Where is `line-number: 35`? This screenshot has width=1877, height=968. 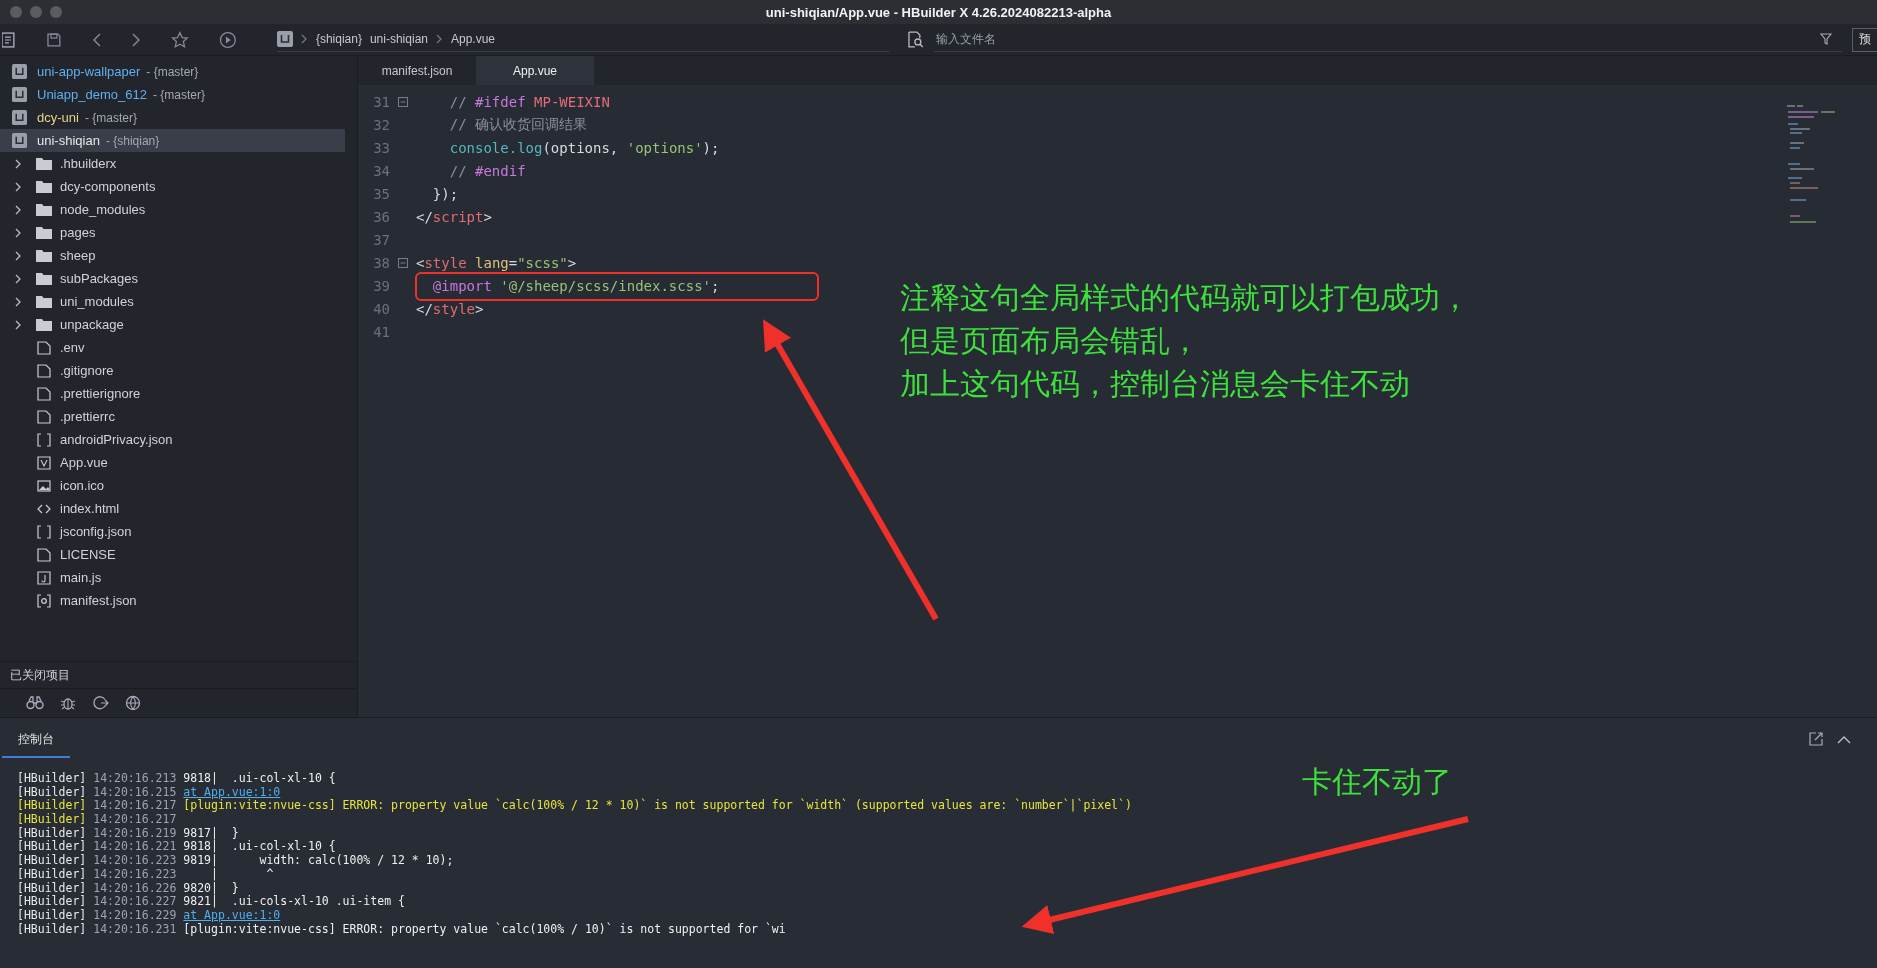
line-number: 35 is located at coordinates (381, 193).